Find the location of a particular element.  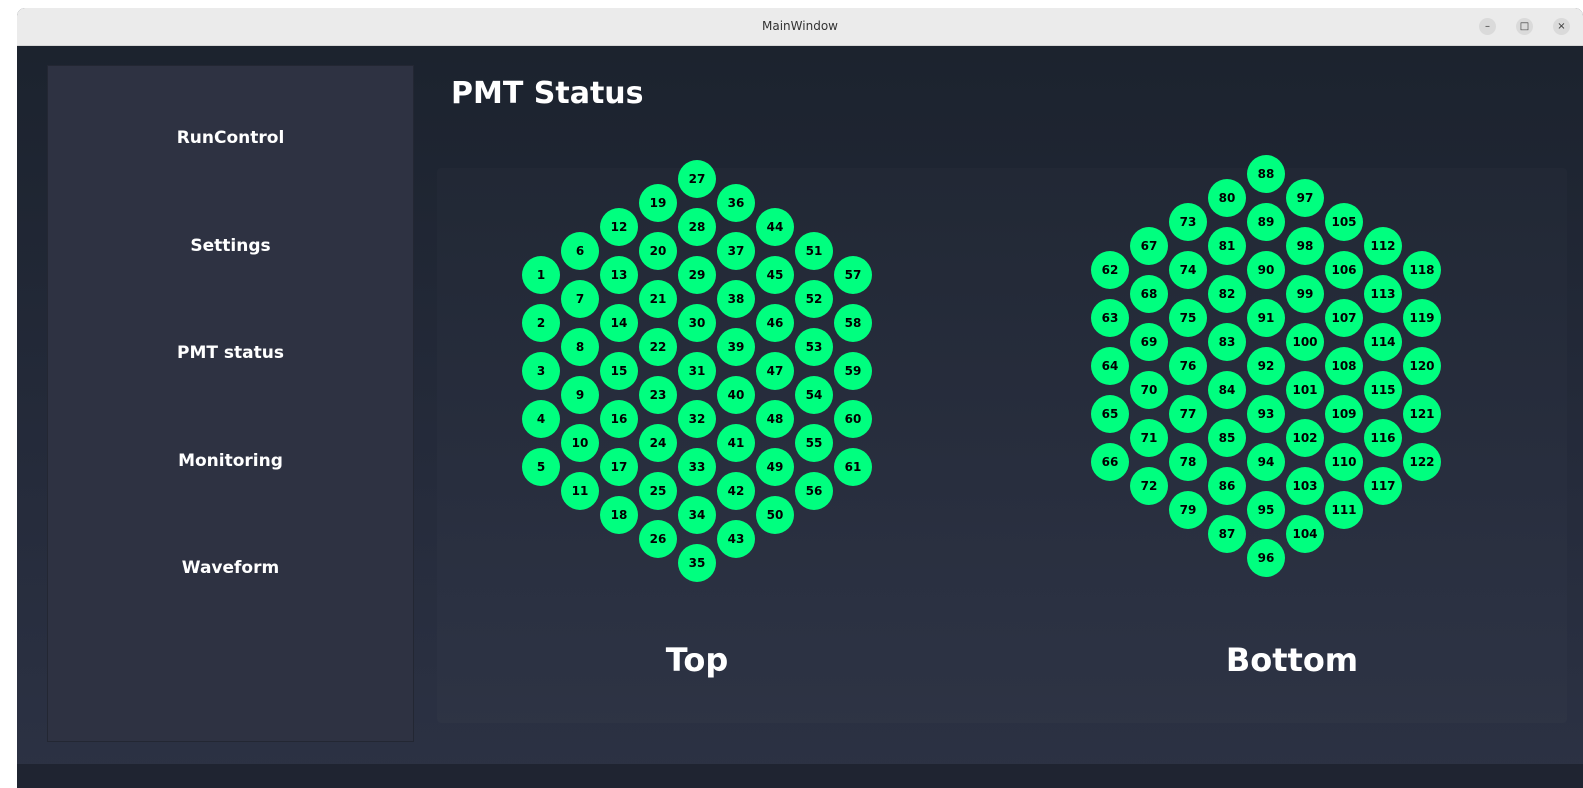

pmt-channel-77: 77 is located at coordinates (1188, 414).